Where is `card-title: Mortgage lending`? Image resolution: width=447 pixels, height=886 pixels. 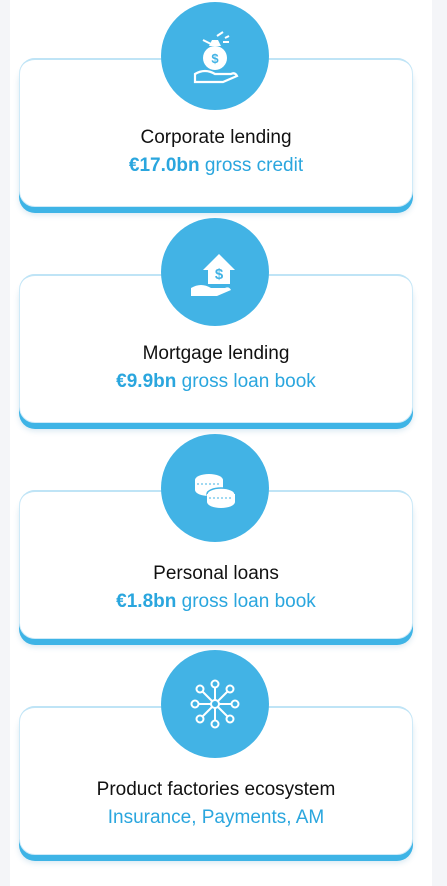 card-title: Mortgage lending is located at coordinates (216, 353).